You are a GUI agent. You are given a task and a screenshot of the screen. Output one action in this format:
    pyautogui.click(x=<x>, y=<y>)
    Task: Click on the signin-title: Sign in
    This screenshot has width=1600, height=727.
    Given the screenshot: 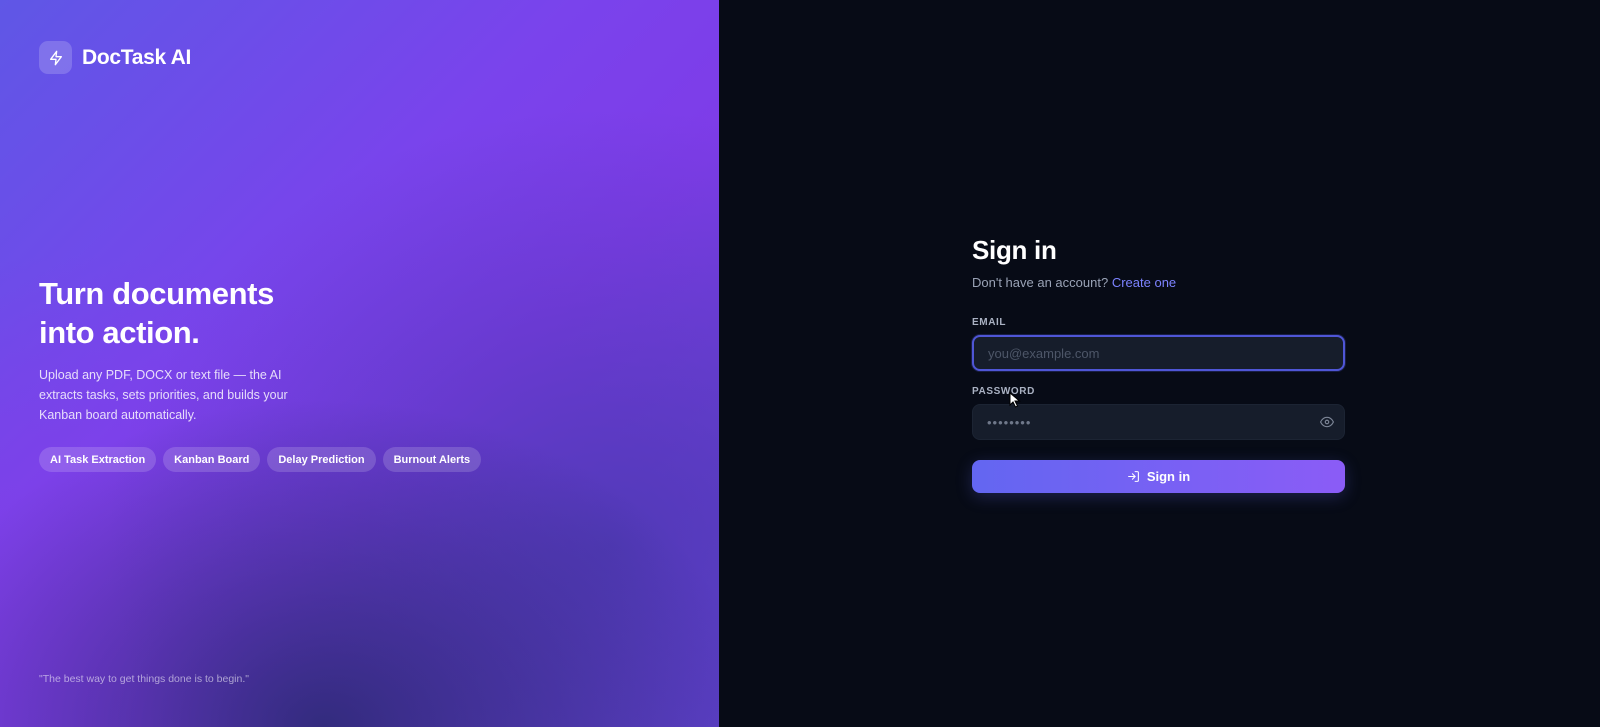 What is the action you would take?
    pyautogui.click(x=1014, y=250)
    